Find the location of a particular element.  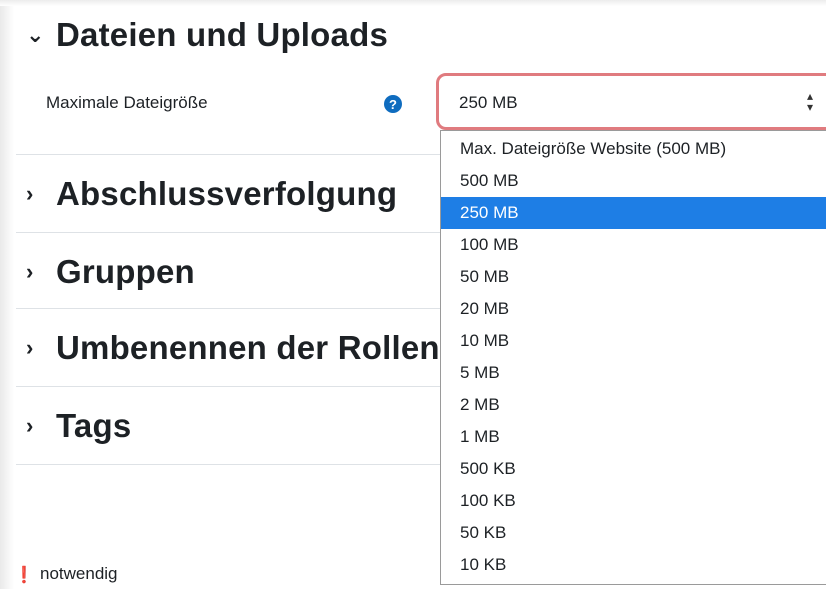

dropdown-option: 50 KB is located at coordinates (633, 533).